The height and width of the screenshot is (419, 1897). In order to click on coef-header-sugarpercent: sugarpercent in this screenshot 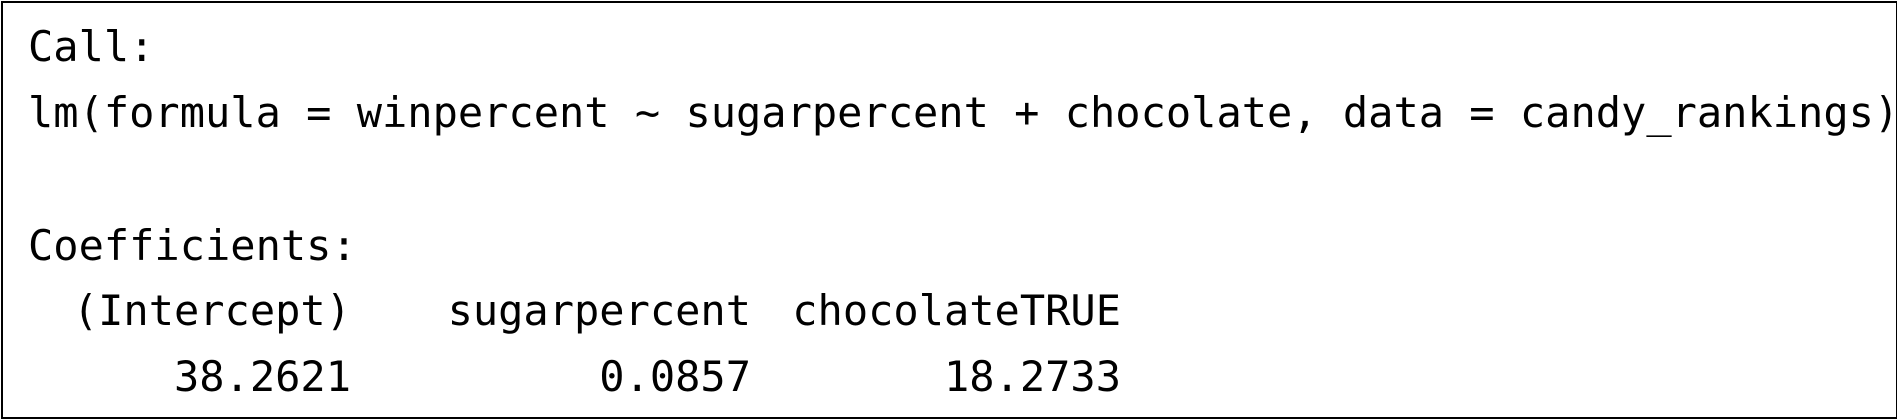, I will do `click(599, 310)`.